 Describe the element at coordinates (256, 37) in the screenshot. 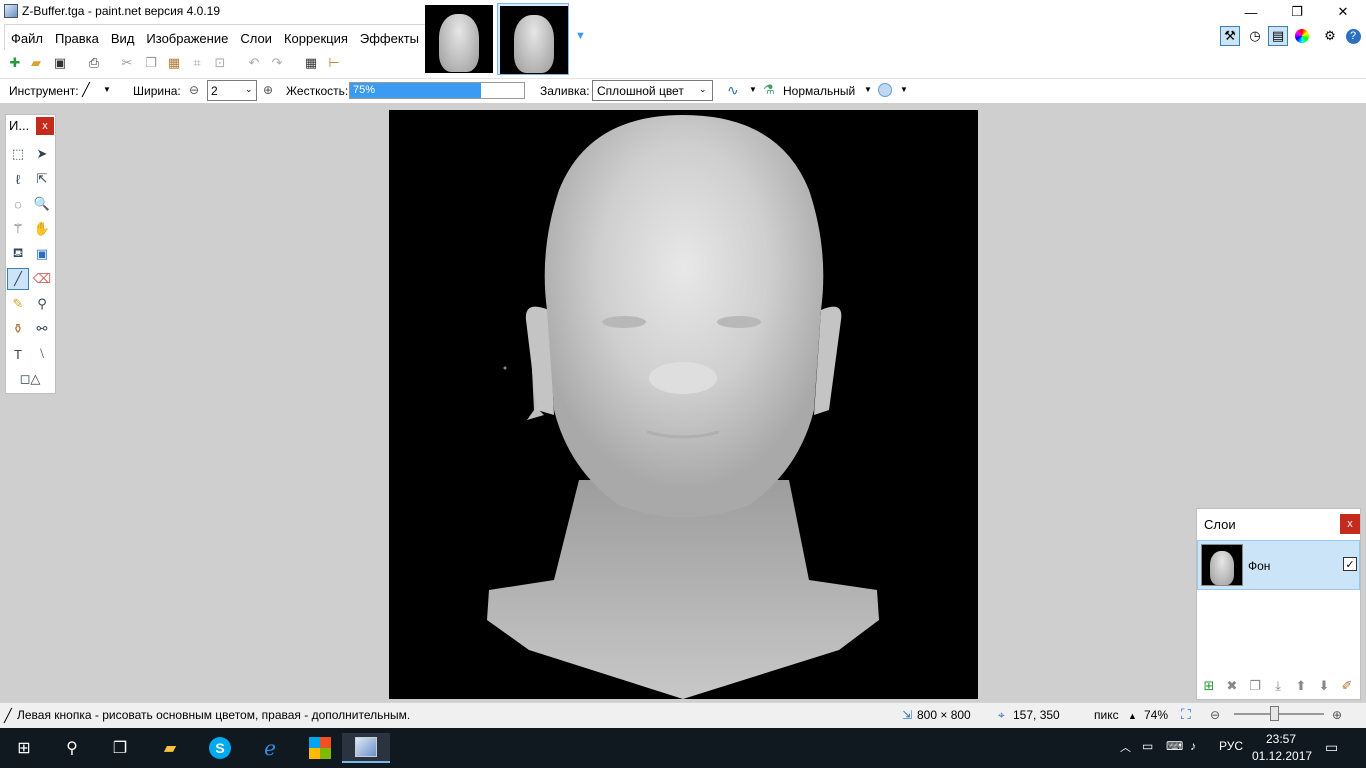

I see `menu-layers: Слои` at that location.